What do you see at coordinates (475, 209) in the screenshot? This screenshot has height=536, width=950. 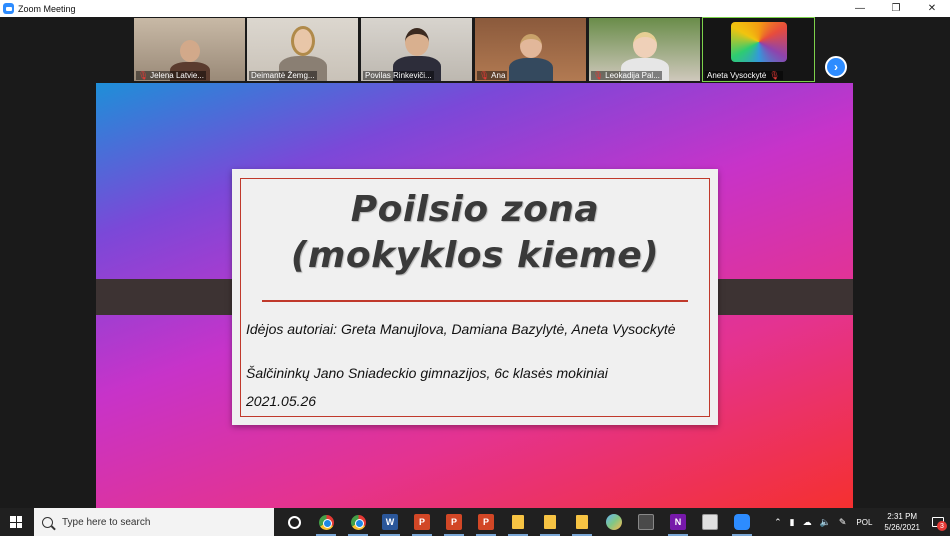 I see `slide-title-line1: Poilsio zona` at bounding box center [475, 209].